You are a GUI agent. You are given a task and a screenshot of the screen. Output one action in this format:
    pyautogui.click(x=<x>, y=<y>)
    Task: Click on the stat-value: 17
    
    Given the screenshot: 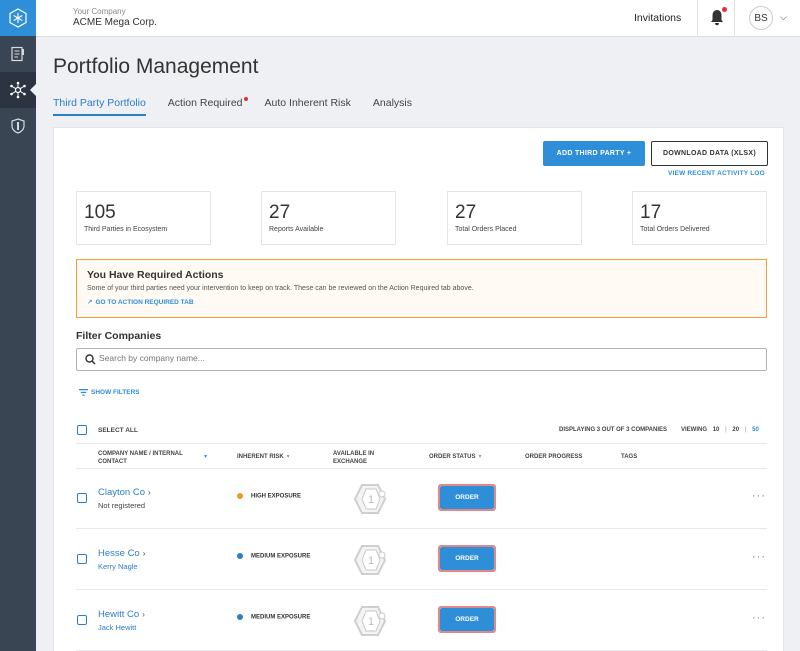 What is the action you would take?
    pyautogui.click(x=651, y=212)
    